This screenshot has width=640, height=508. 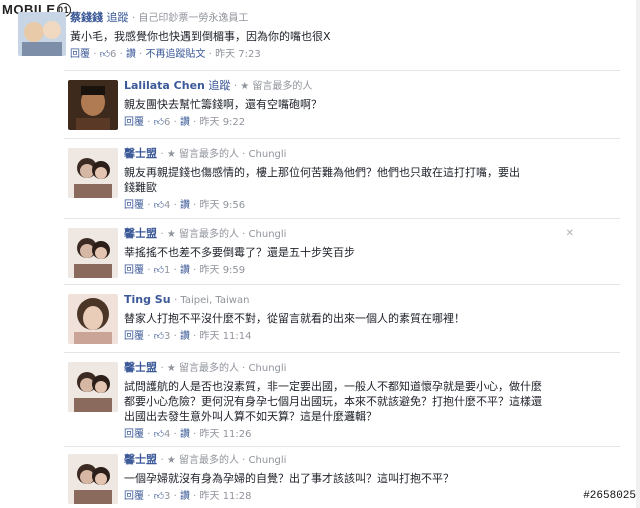 What do you see at coordinates (226, 434) in the screenshot?
I see `comment-time: 昨天 11:26` at bounding box center [226, 434].